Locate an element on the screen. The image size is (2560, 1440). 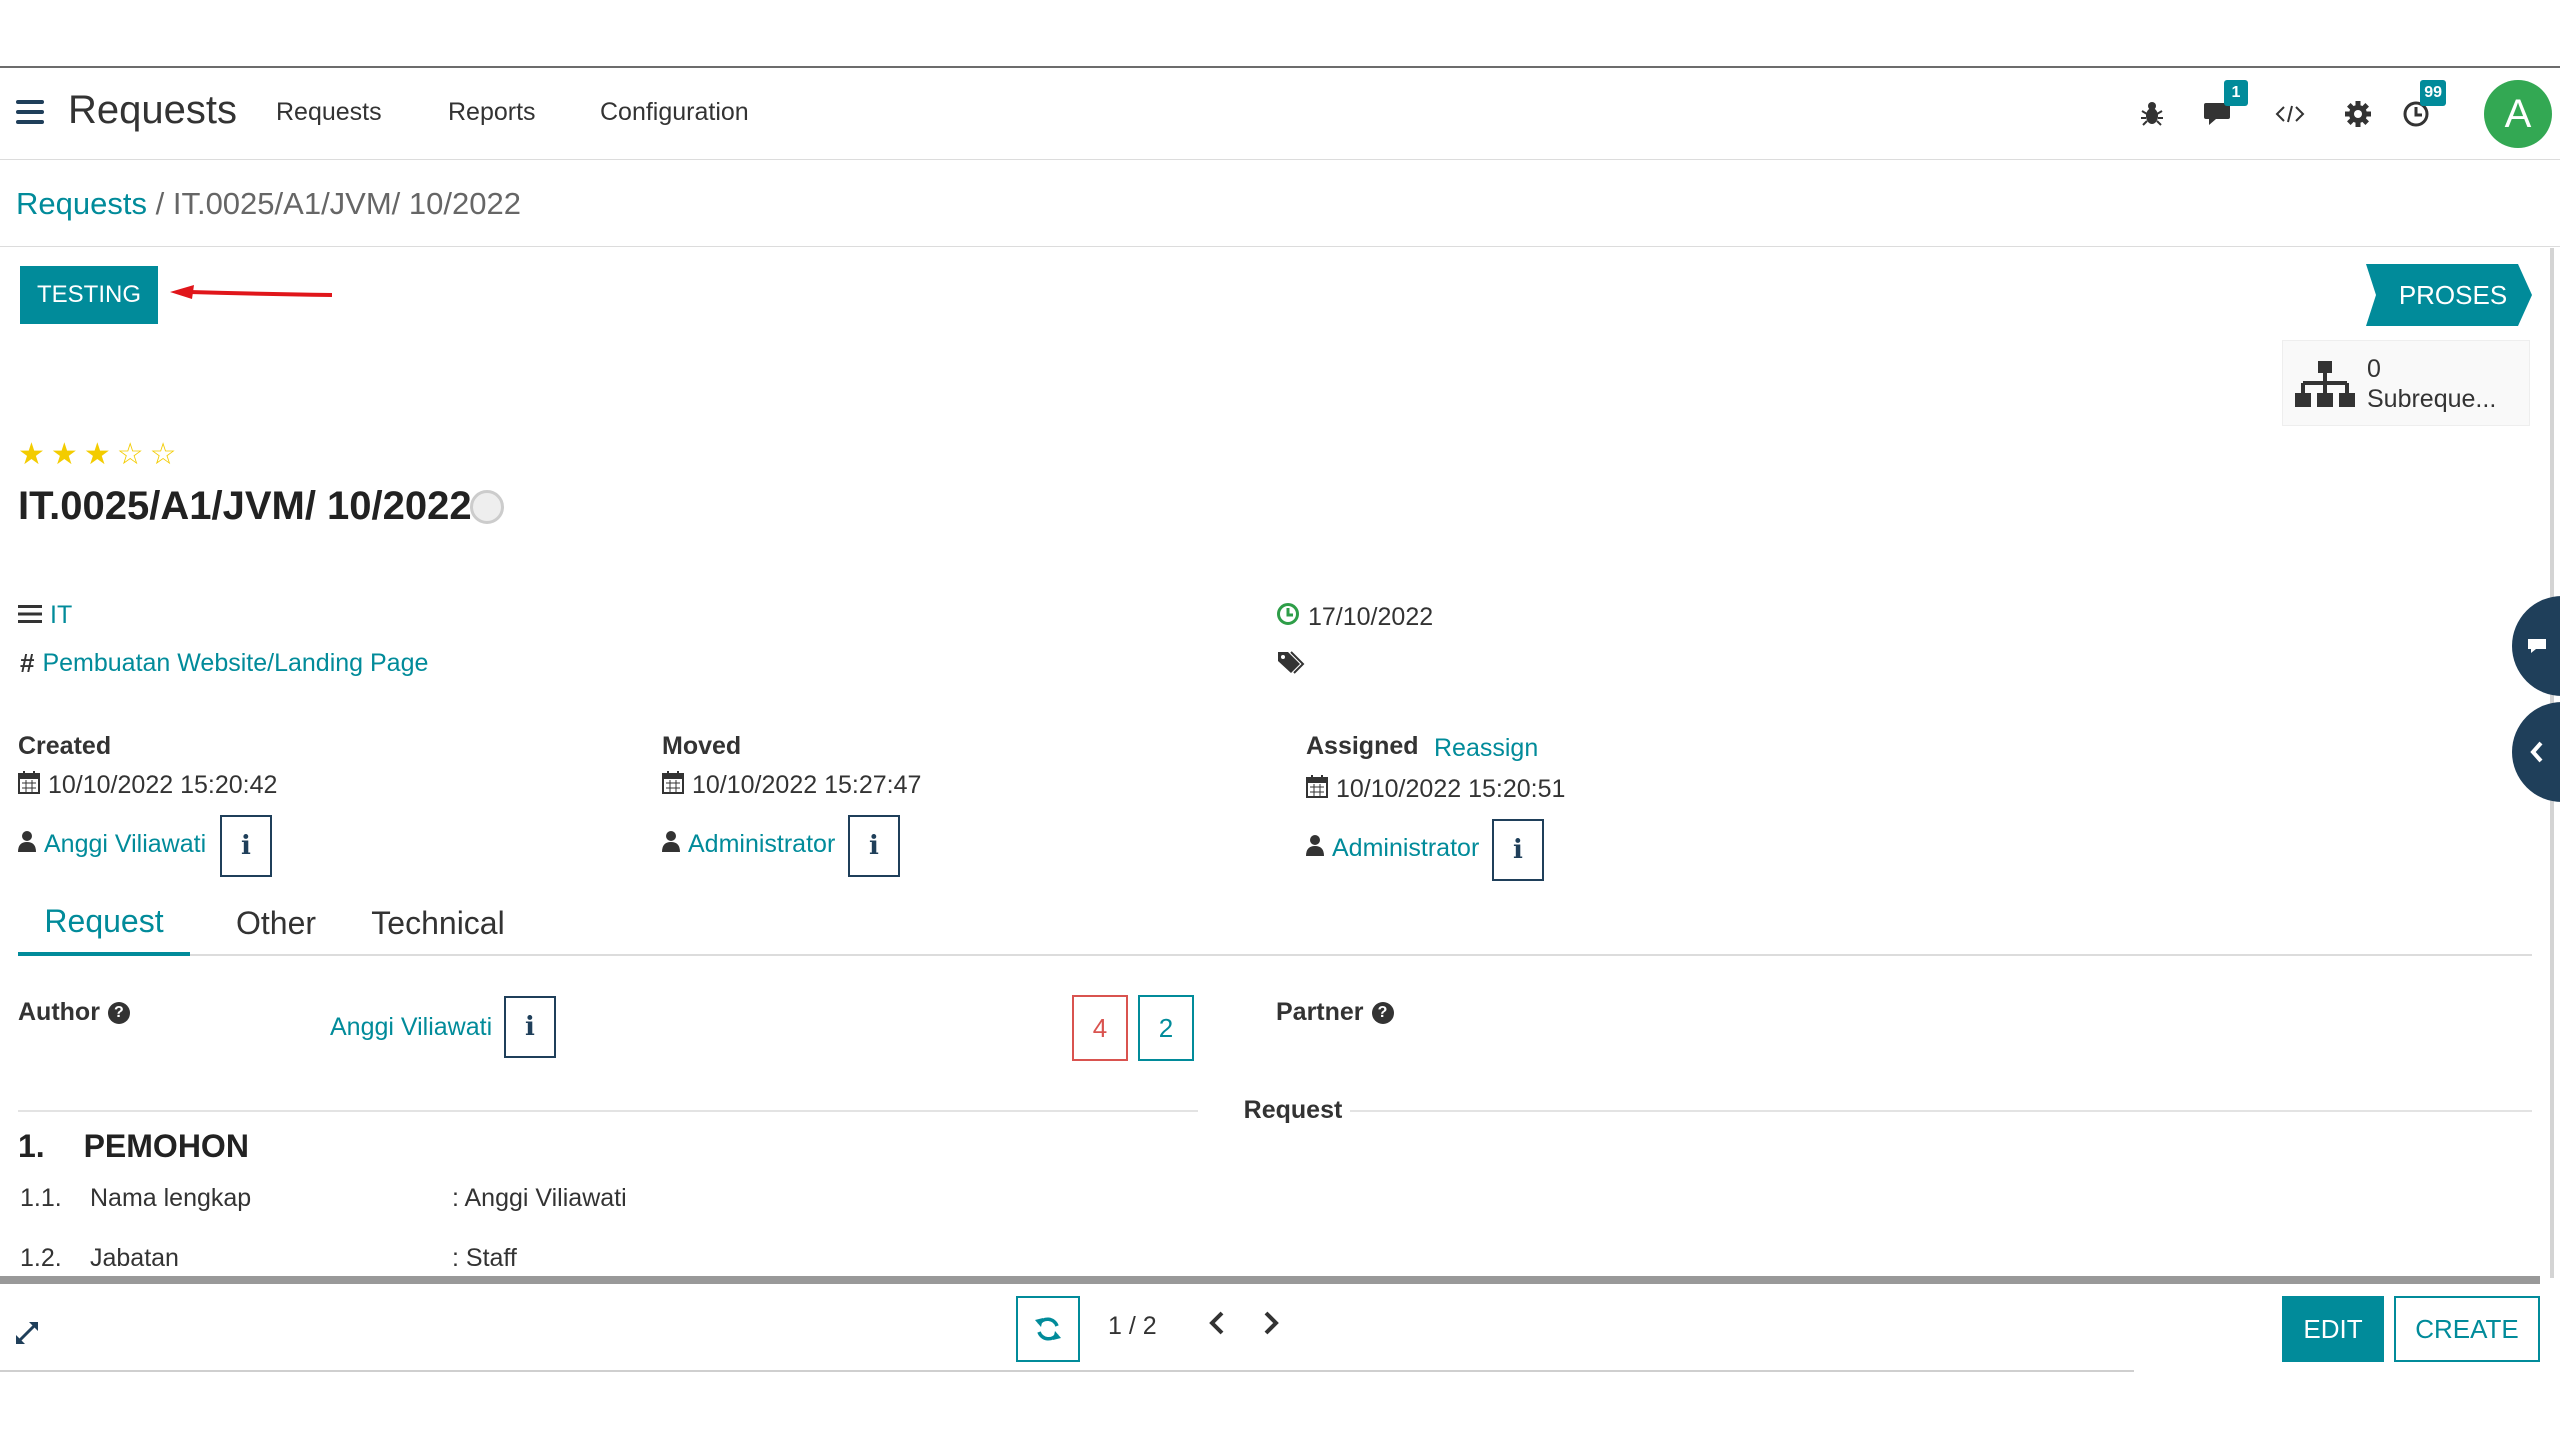
user-avatar: A is located at coordinates (2518, 114).